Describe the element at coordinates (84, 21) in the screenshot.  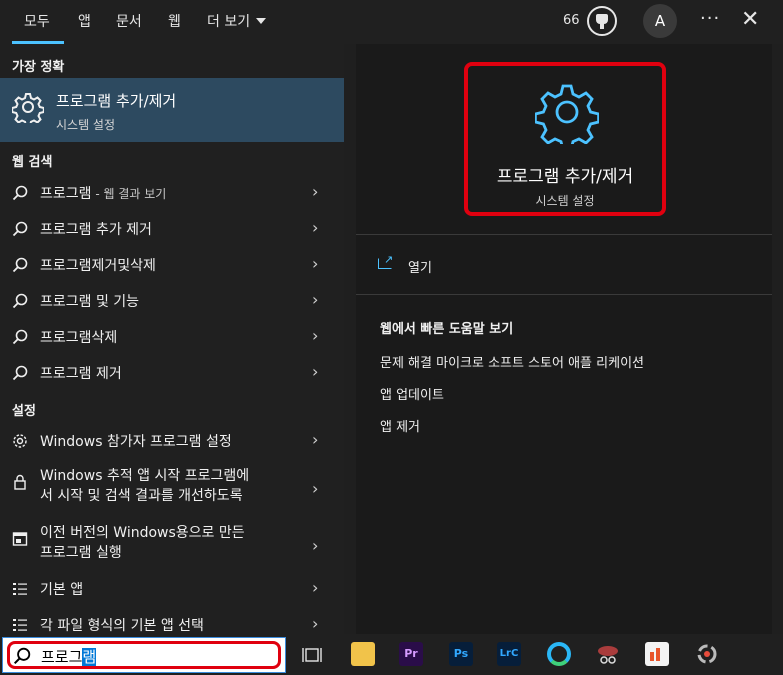
I see `tab-apps: 앱` at that location.